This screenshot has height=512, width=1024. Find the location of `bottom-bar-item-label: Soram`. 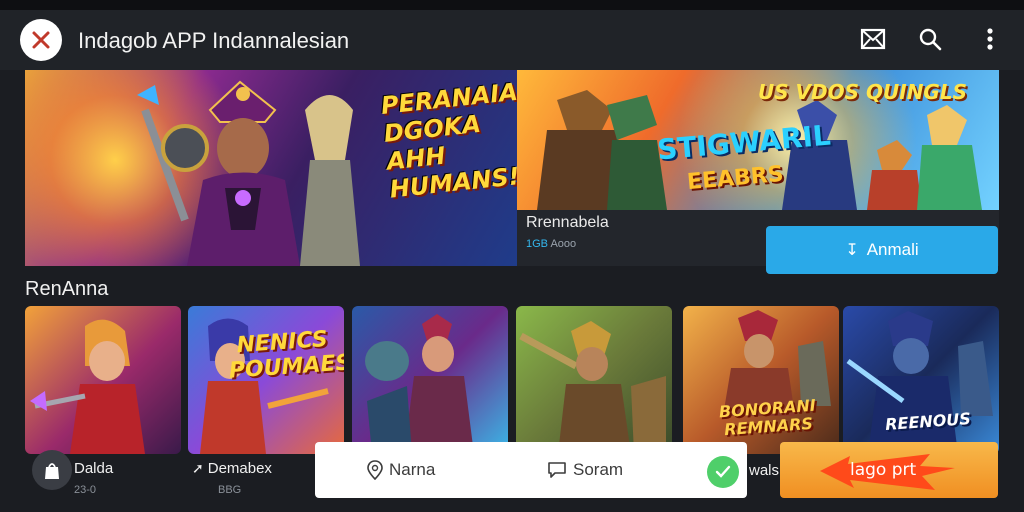

bottom-bar-item-label: Soram is located at coordinates (598, 469).